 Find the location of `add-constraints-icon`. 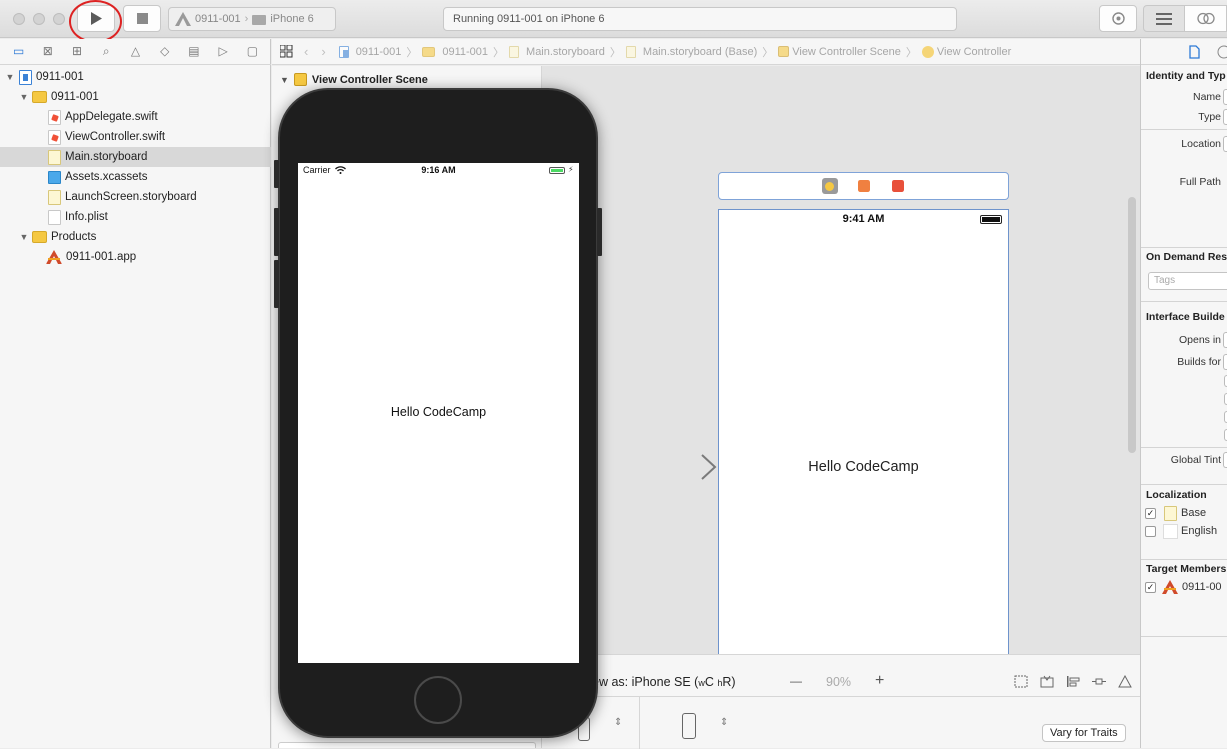

add-constraints-icon is located at coordinates (1099, 681).